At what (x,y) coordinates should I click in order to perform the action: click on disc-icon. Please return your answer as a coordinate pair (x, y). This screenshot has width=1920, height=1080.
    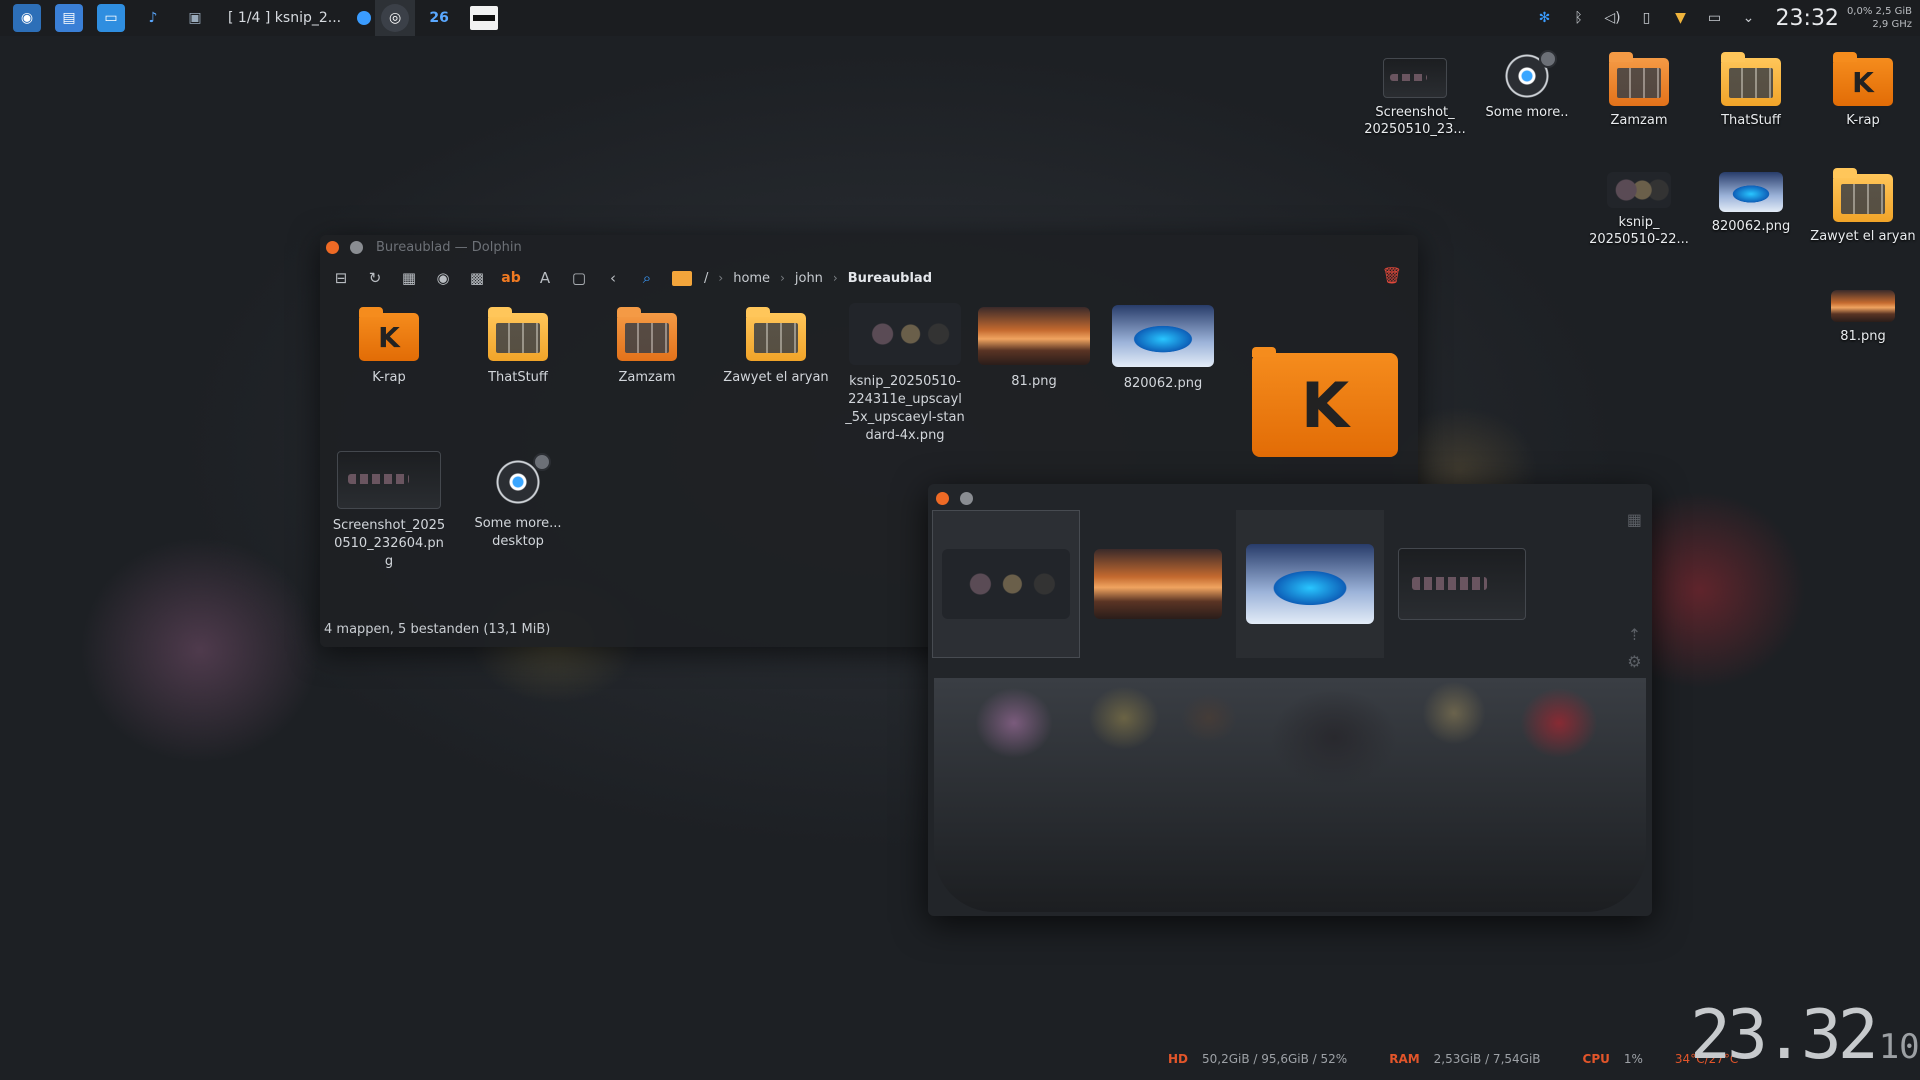
    Looking at the image, I should click on (1531, 74).